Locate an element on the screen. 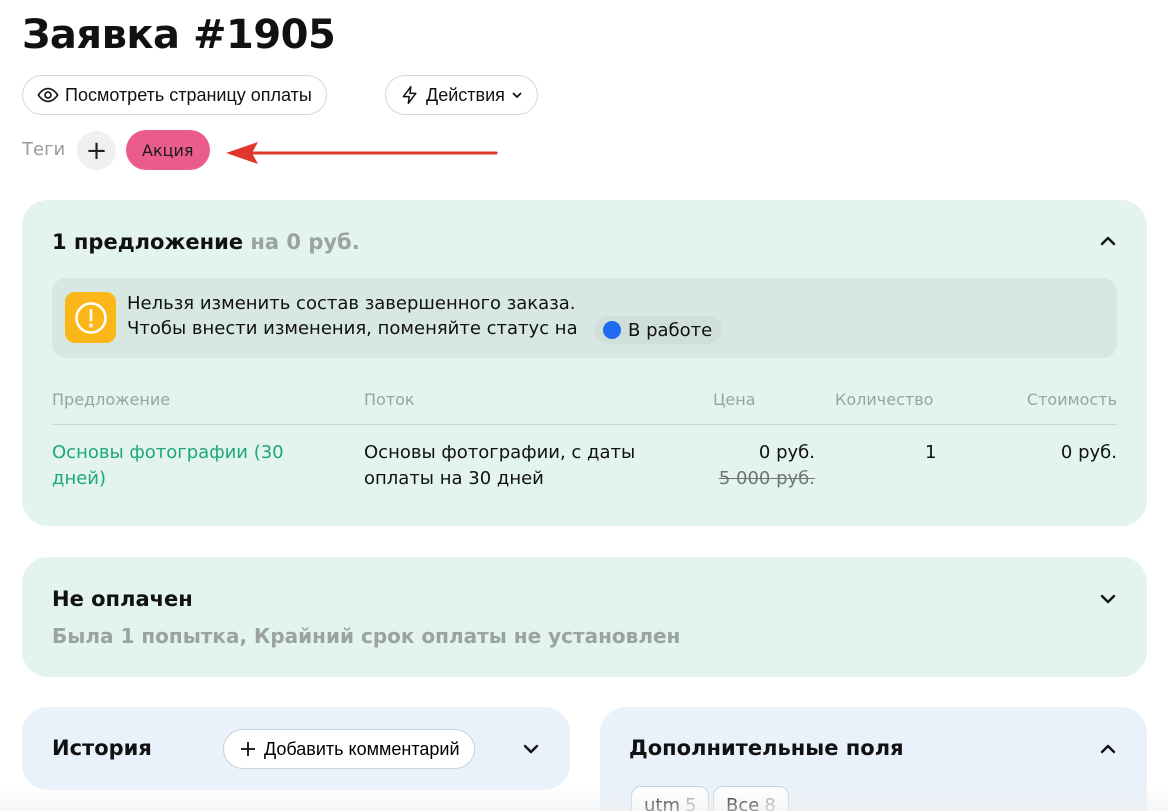  column-header-price: Цена is located at coordinates (734, 399).